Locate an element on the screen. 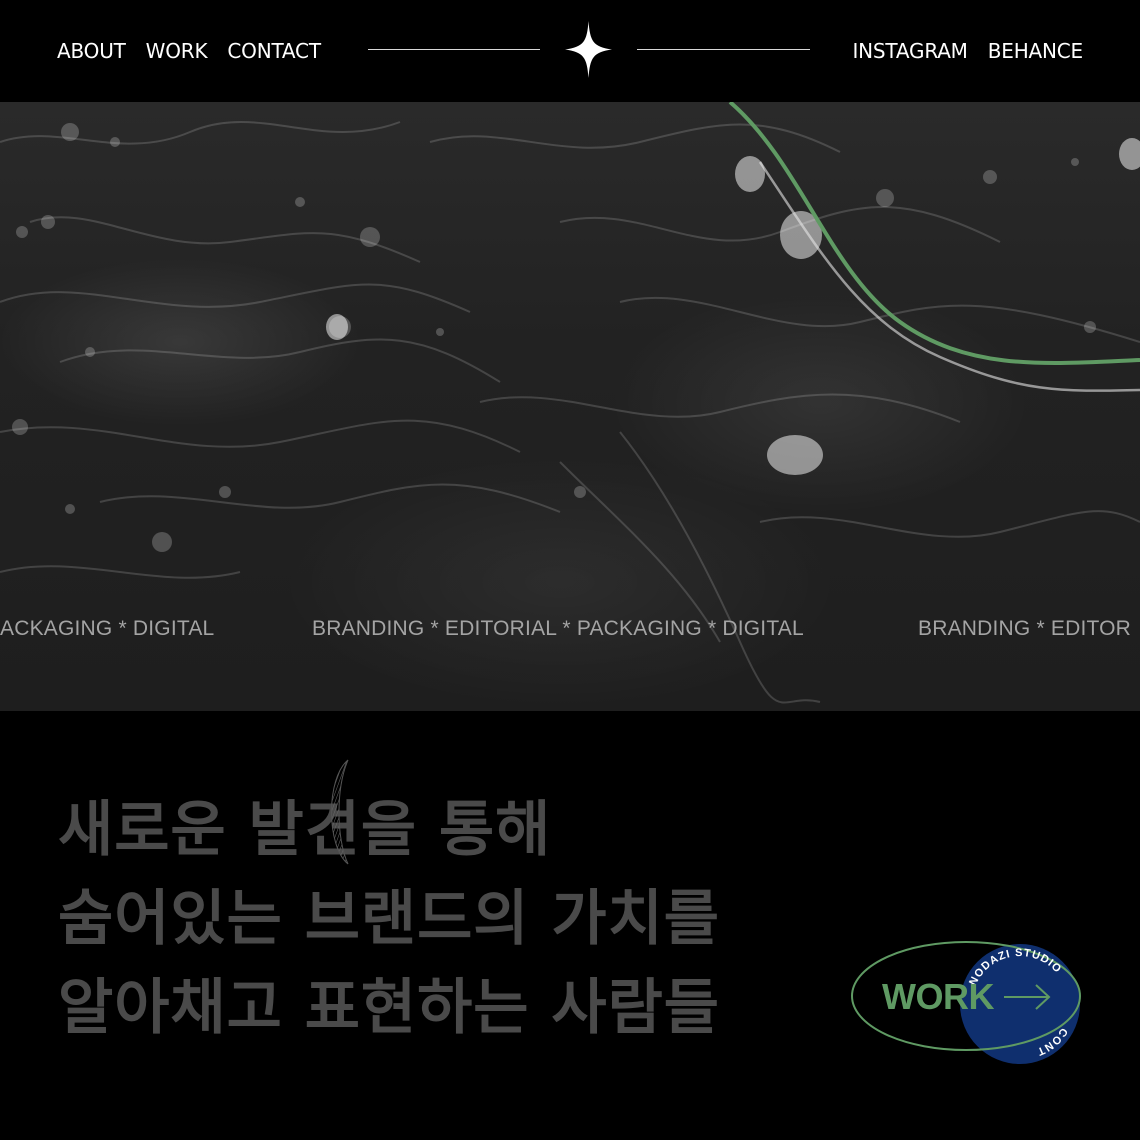 The image size is (1140, 1140). crescent-moon-icon is located at coordinates (340, 812).